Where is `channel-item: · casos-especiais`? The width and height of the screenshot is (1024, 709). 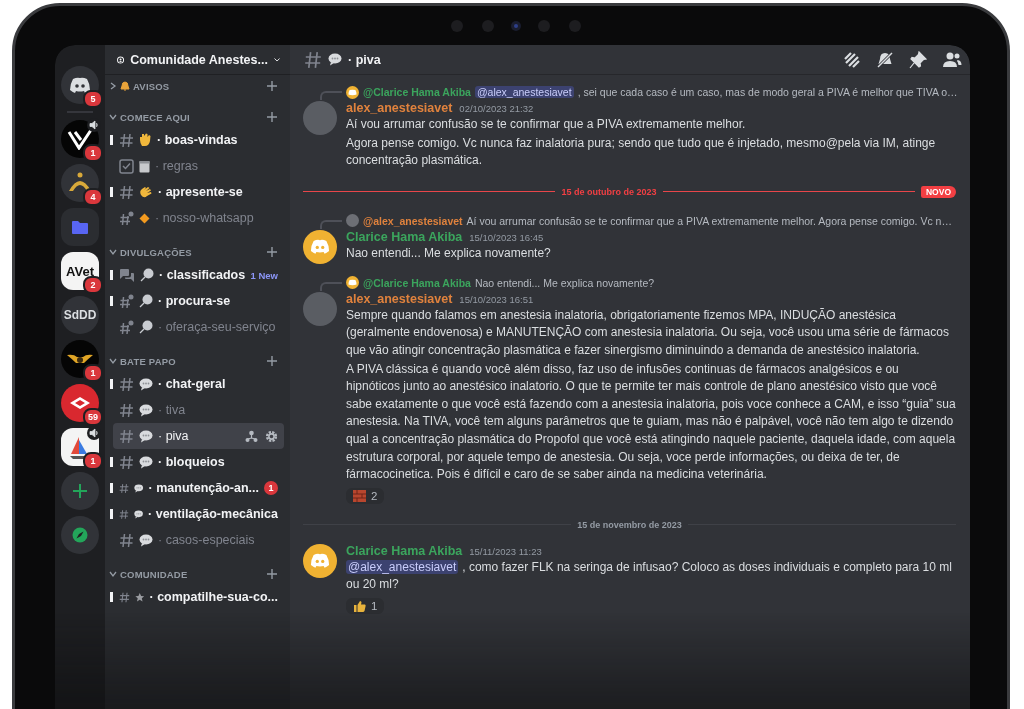
channel-item: · casos-especiais is located at coordinates (198, 540).